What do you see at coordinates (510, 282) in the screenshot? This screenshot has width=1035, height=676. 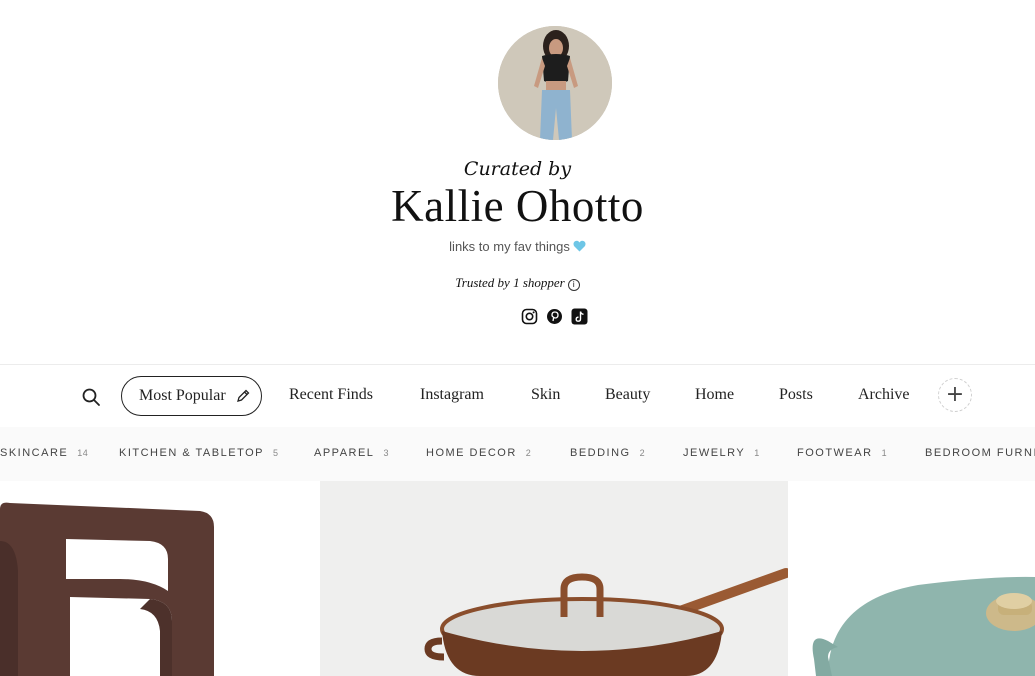 I see `trusted-text: Trusted by 1 shopper` at bounding box center [510, 282].